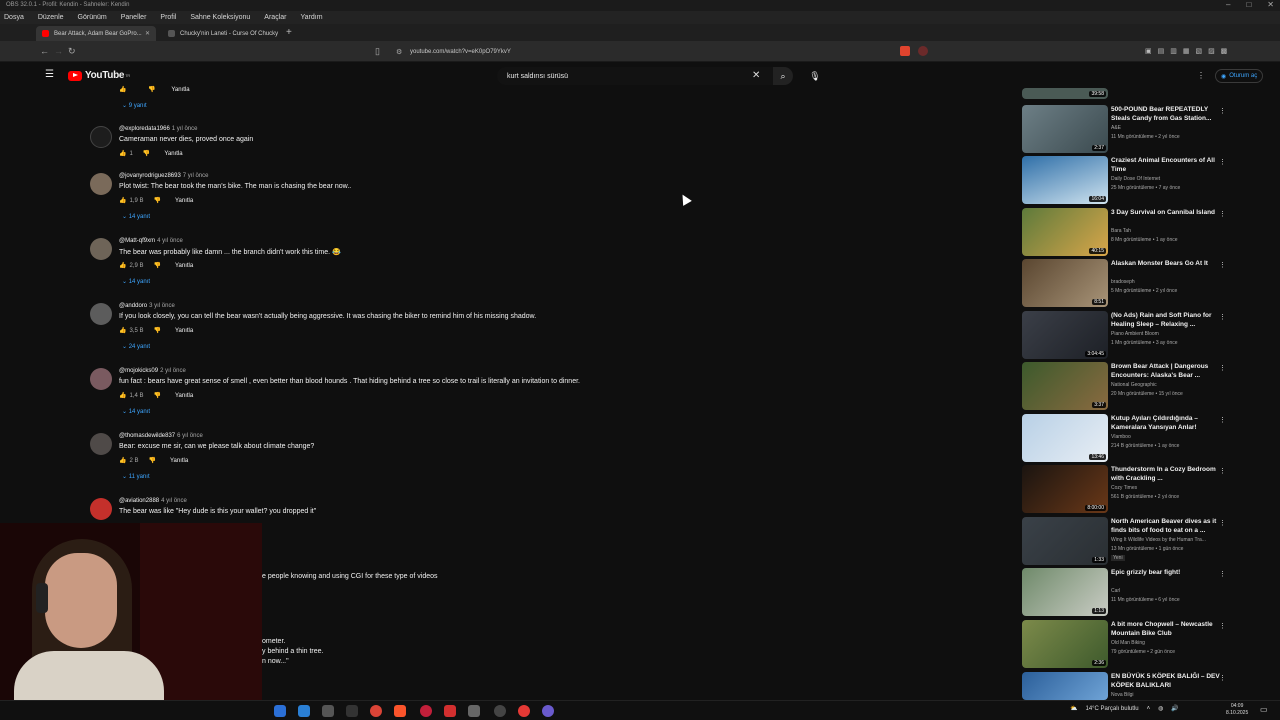  I want to click on app-icon, so click(524, 711).